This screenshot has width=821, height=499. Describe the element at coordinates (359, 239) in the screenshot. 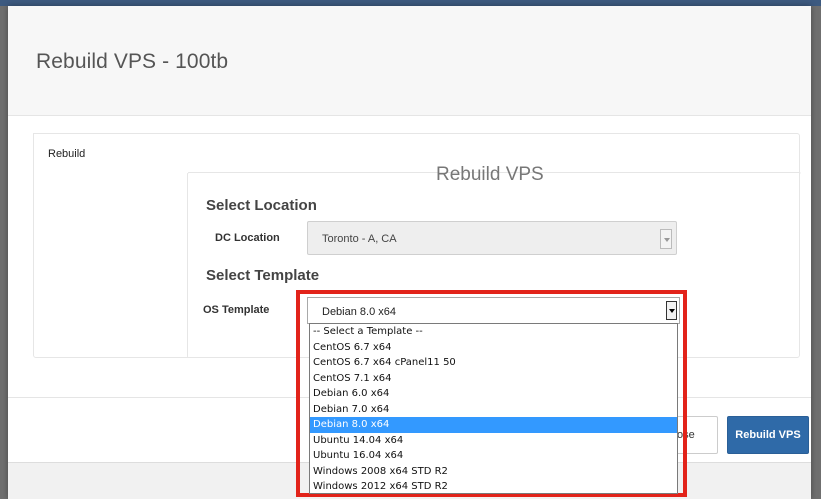

I see `dc-location-value: Toronto - A, CA` at that location.